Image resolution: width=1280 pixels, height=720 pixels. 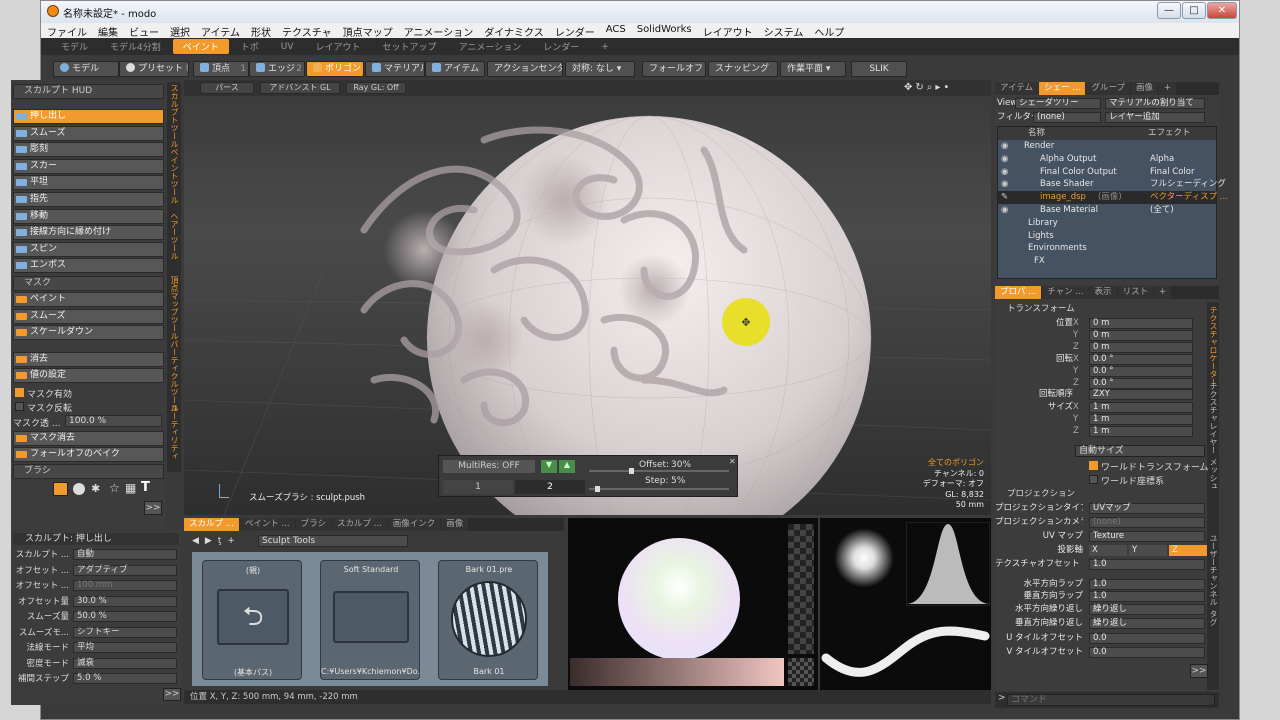 I want to click on menu-13: レイアウト, so click(x=727, y=31).